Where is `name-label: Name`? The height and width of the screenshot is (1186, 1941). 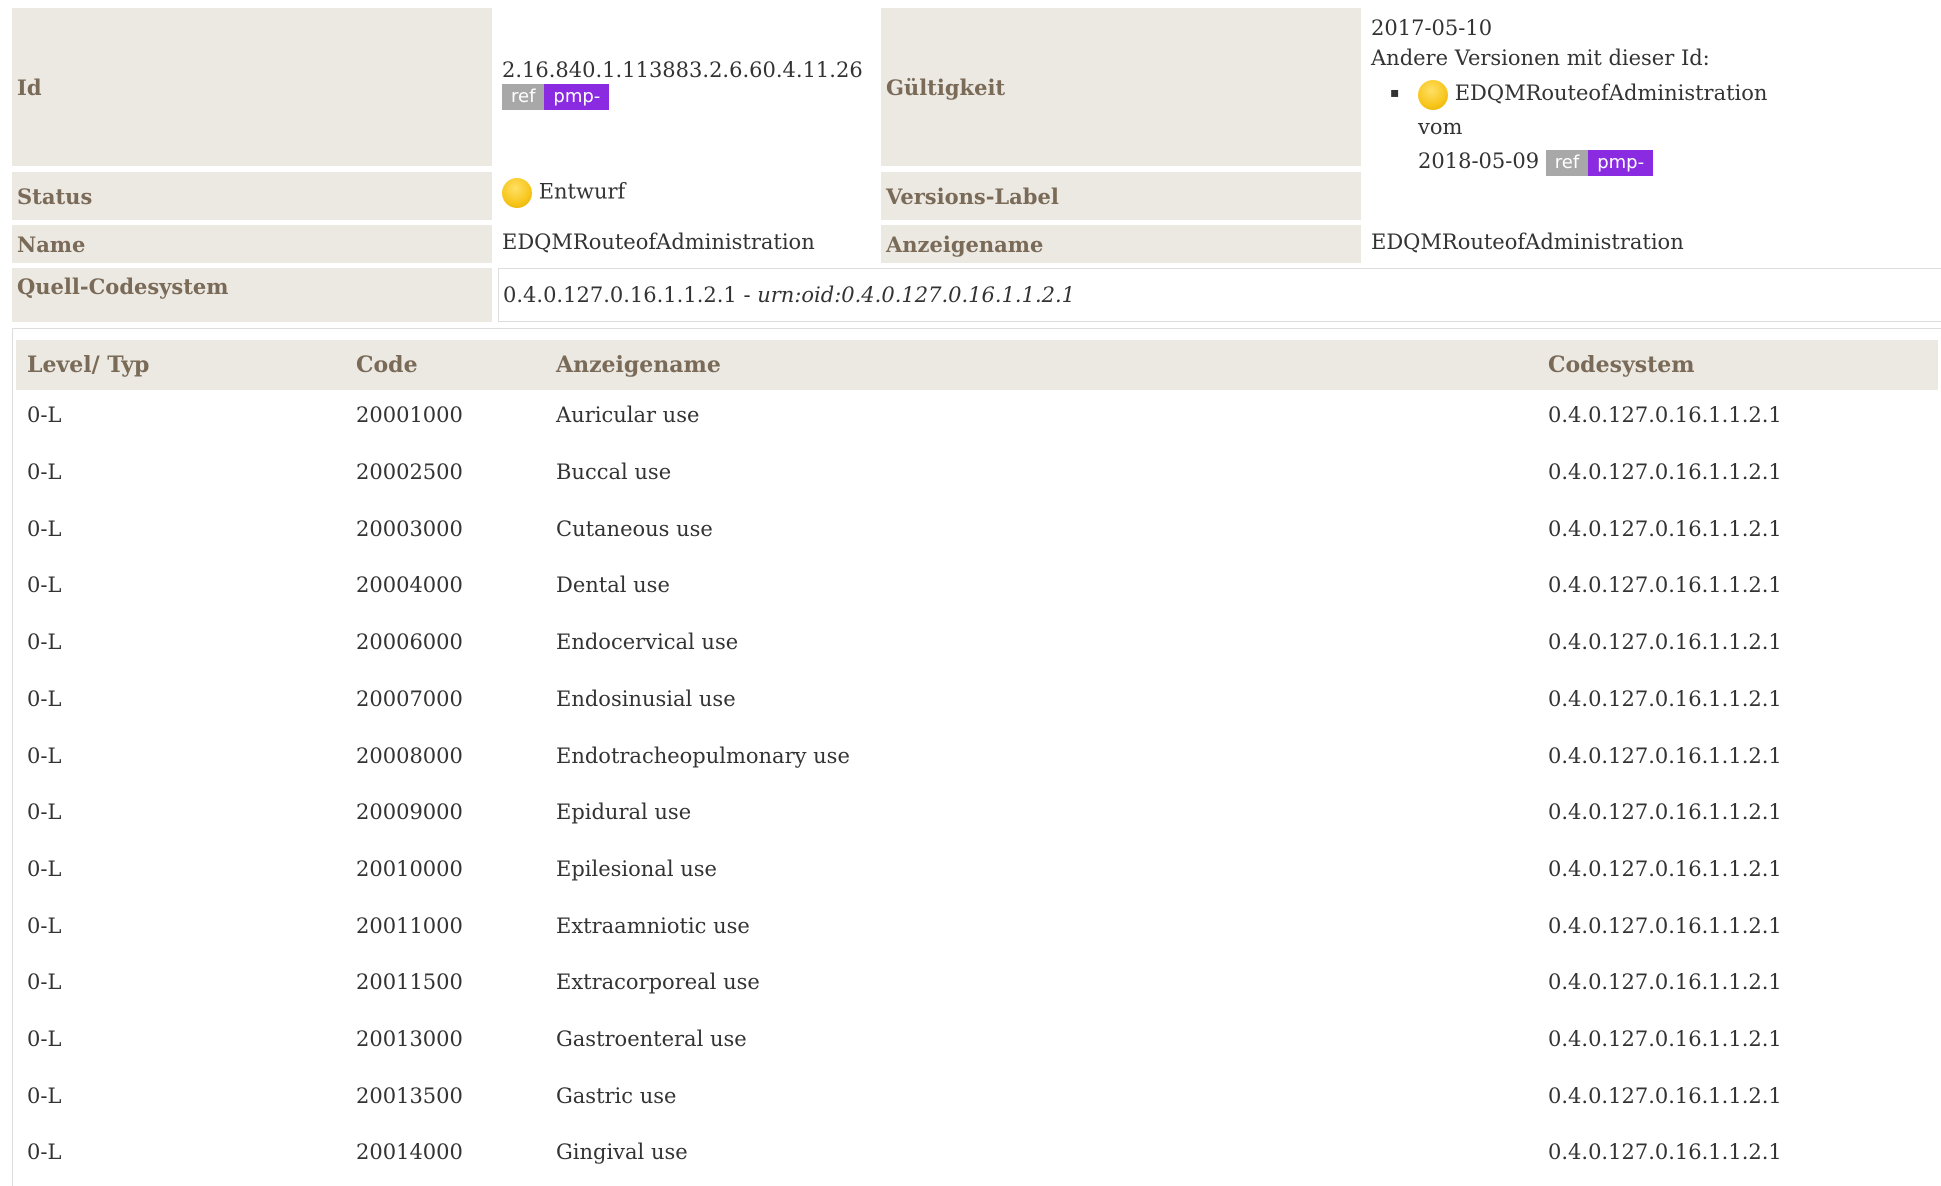 name-label: Name is located at coordinates (252, 244).